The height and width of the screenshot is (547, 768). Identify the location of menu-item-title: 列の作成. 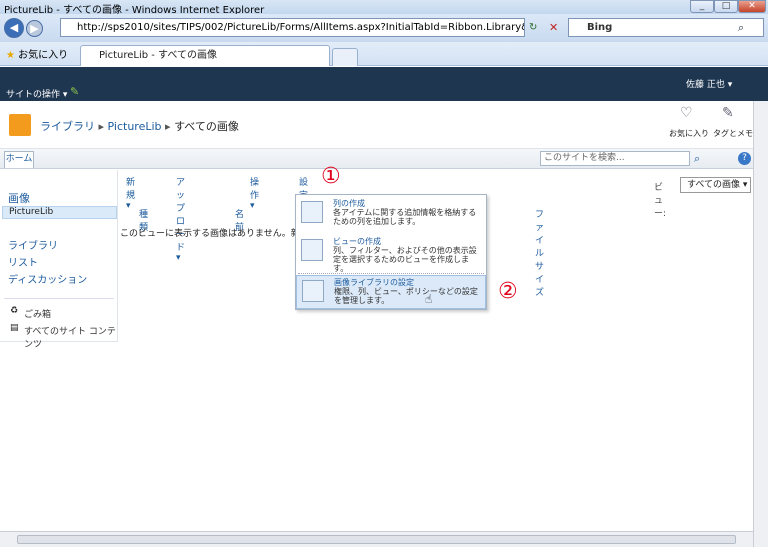
(349, 203).